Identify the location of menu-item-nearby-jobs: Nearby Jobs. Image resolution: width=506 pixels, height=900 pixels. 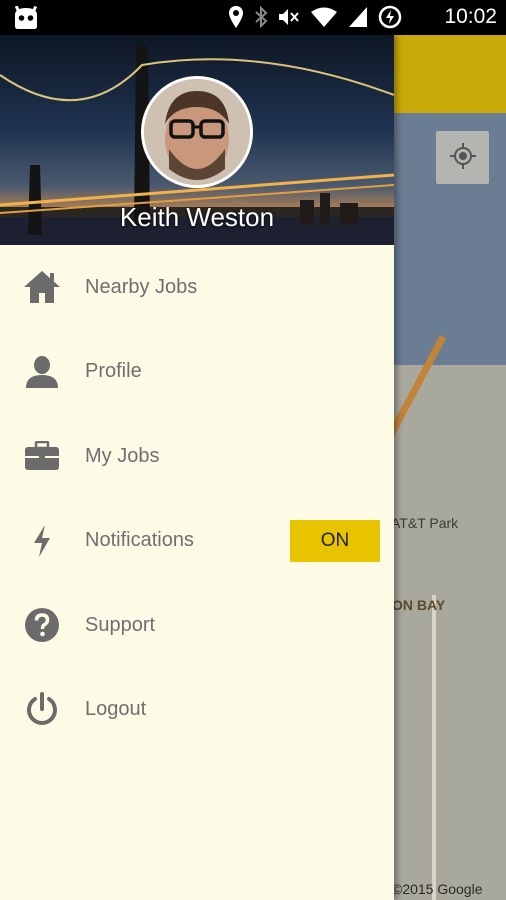
(197, 287).